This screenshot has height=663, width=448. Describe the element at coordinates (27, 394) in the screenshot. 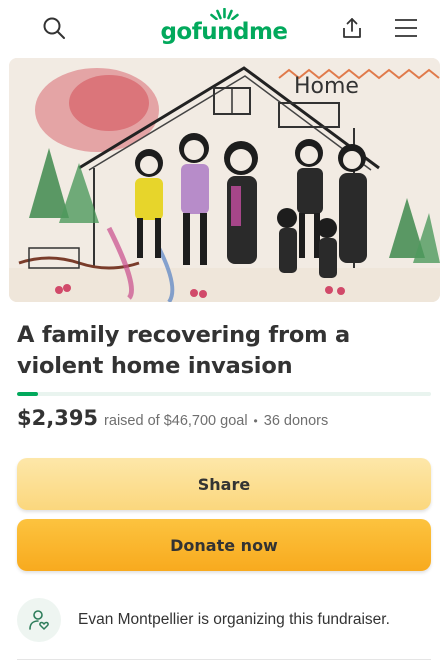

I see `progress-fill` at that location.